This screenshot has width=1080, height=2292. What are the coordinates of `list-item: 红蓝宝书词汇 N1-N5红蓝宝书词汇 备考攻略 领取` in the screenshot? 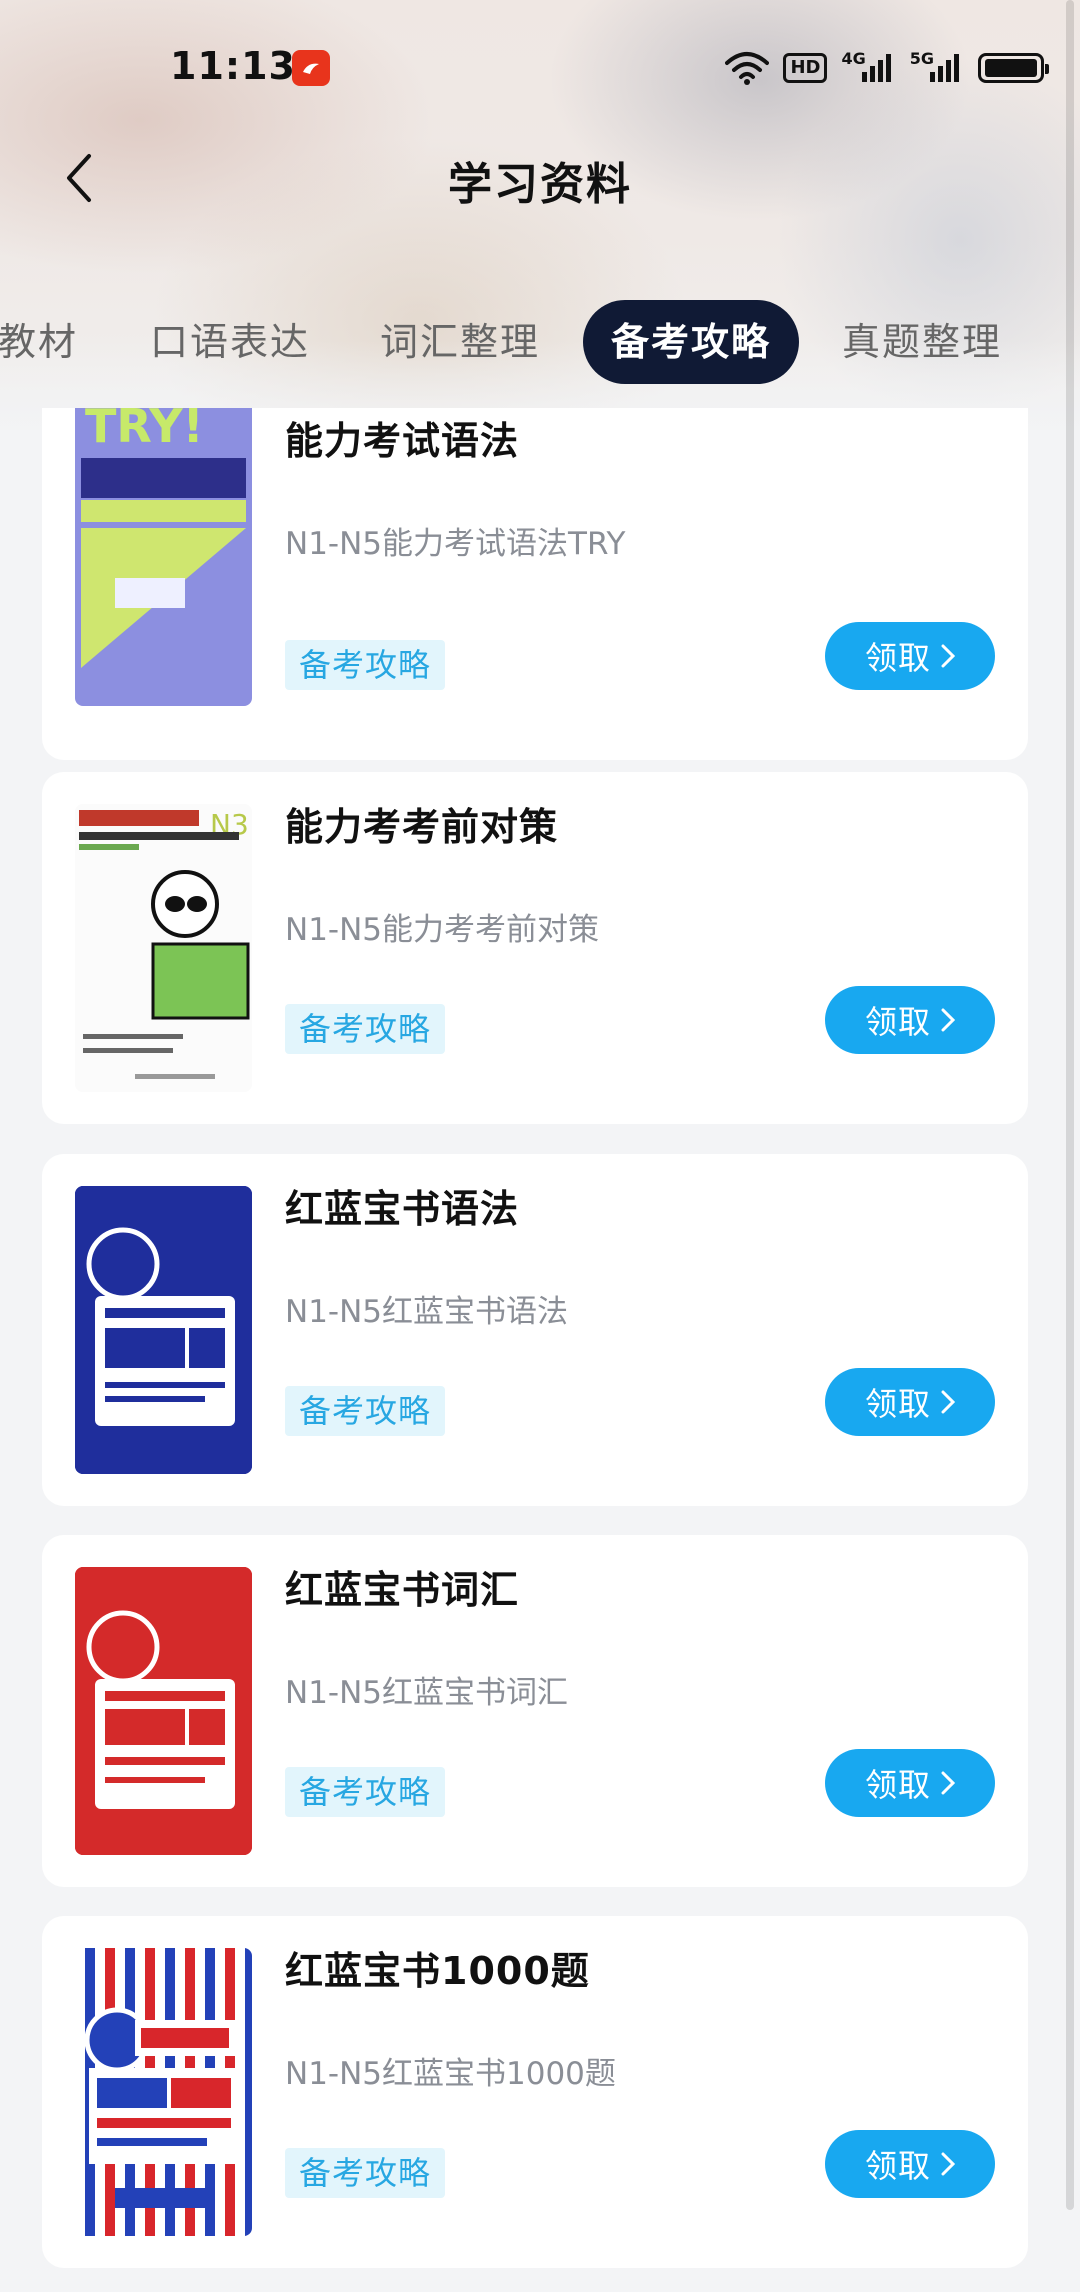 It's located at (535, 1711).